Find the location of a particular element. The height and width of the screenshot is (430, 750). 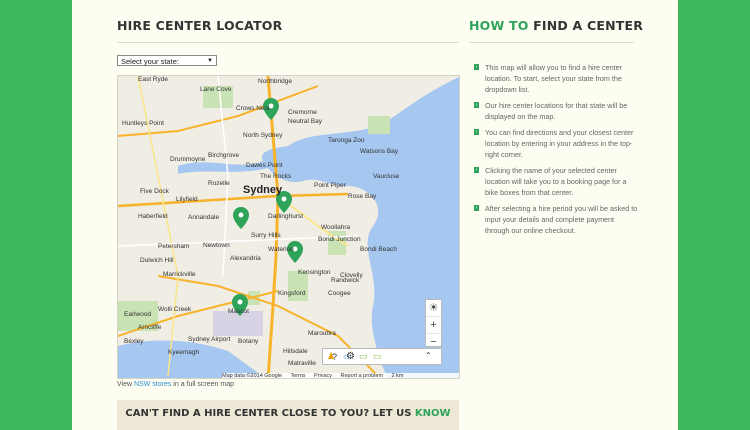

map-label: Crows Nest is located at coordinates (253, 108).